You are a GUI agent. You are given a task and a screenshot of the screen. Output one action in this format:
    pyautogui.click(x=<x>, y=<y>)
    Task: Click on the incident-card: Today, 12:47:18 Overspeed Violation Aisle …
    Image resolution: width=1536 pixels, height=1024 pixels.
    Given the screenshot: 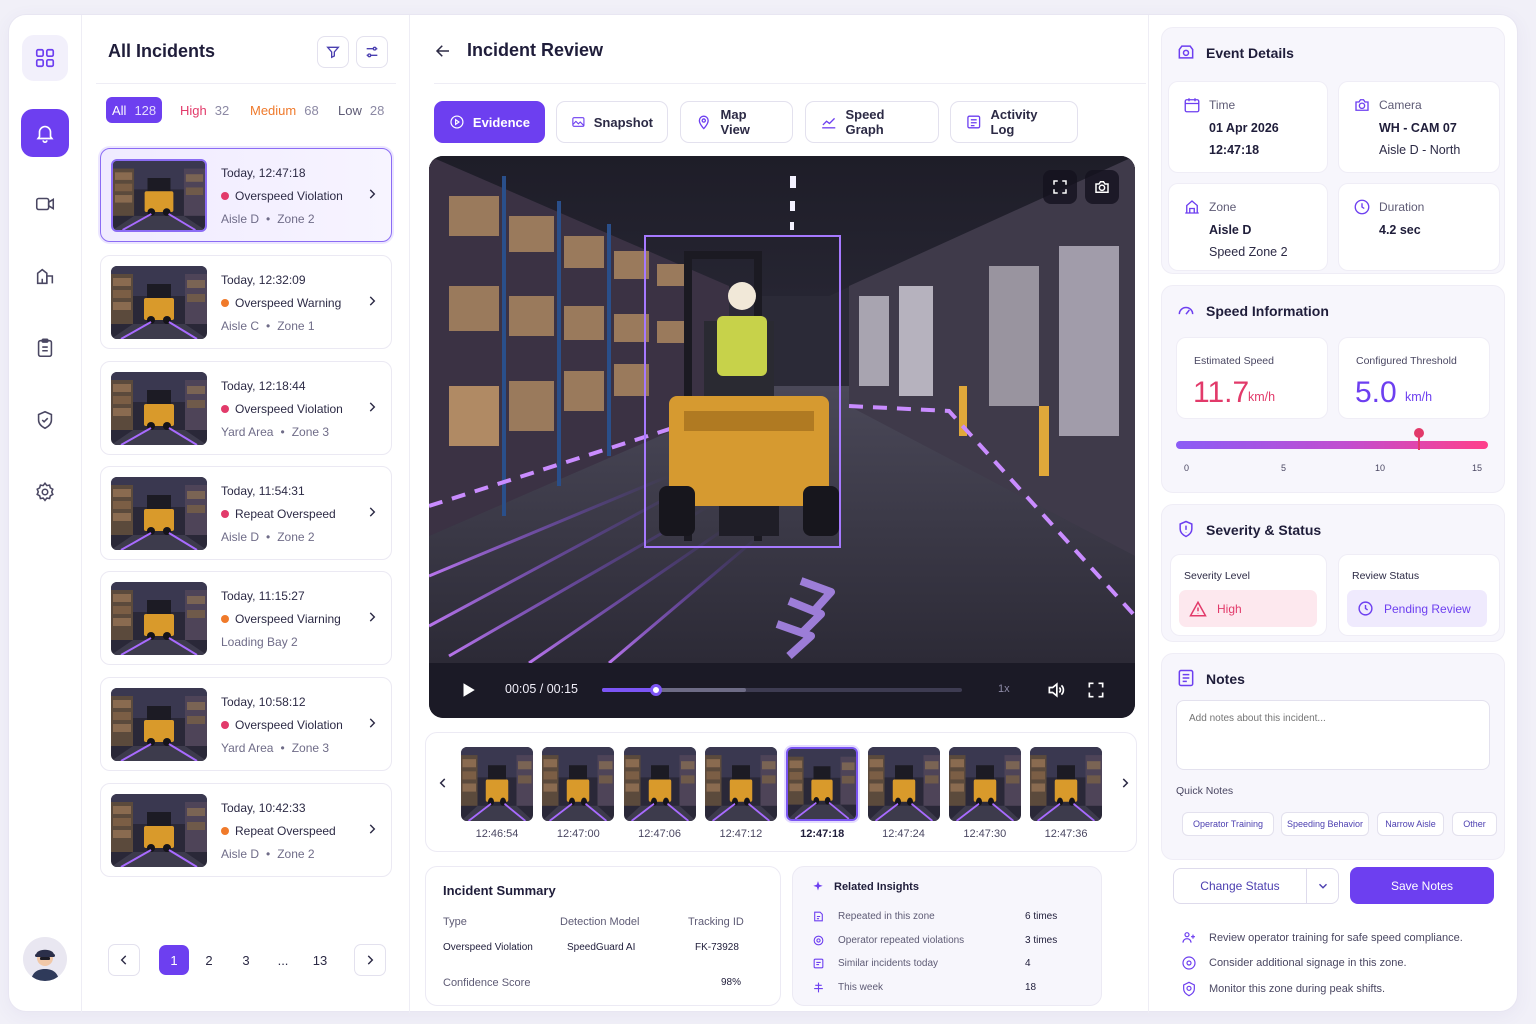 What is the action you would take?
    pyautogui.click(x=246, y=195)
    